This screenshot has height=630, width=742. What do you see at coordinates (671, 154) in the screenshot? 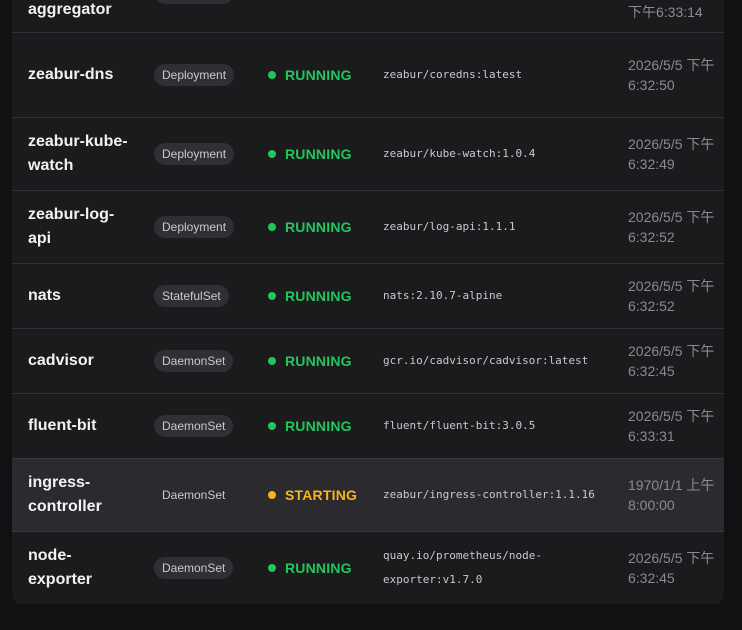
I see `created-time: 2026/5/5 下午6:32:49` at bounding box center [671, 154].